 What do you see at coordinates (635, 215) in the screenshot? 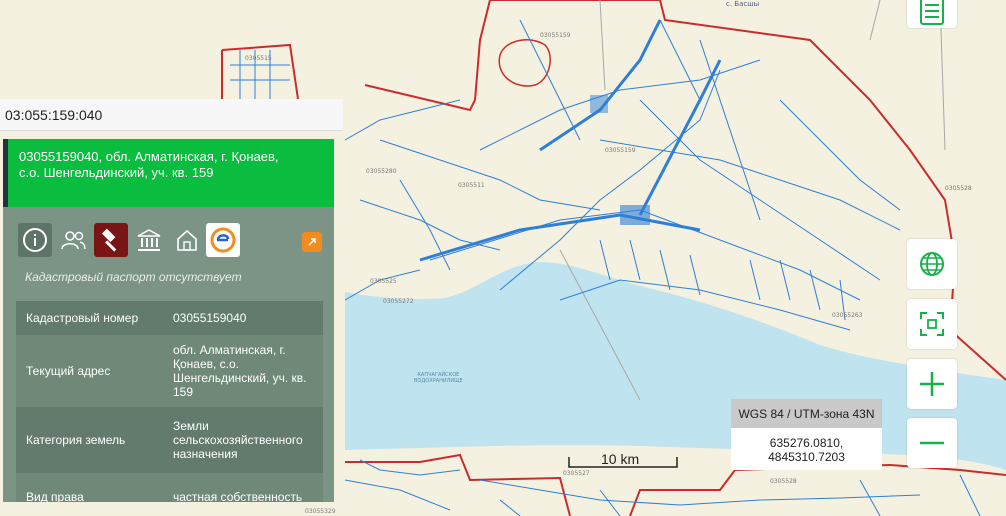
I see `town-block` at bounding box center [635, 215].